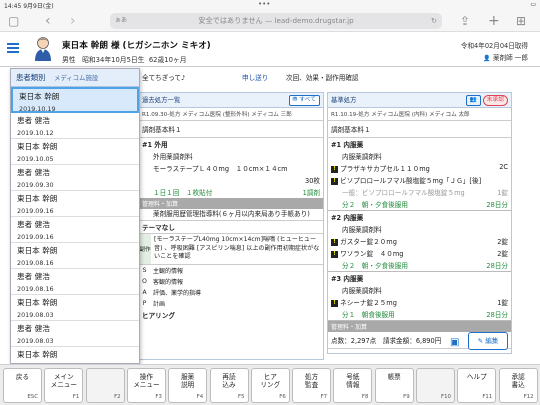 Image resolution: width=540 pixels, height=405 pixels. What do you see at coordinates (518, 385) in the screenshot?
I see `fkey-f12-button: 承認 書込 F12` at bounding box center [518, 385].